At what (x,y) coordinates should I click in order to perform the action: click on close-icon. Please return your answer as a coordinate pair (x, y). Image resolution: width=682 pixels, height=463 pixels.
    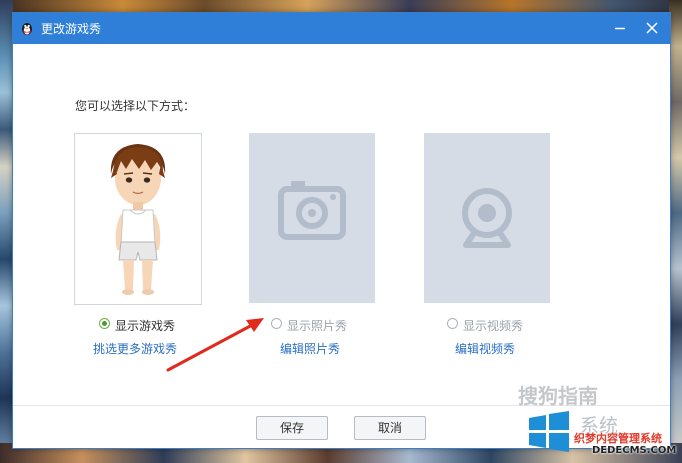
    Looking at the image, I should click on (652, 28).